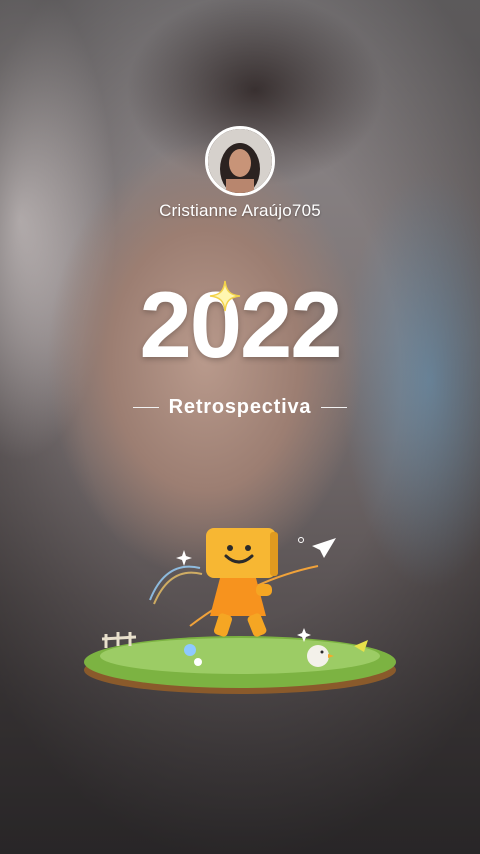 The width and height of the screenshot is (480, 854). Describe the element at coordinates (240, 656) in the screenshot. I see `island-grass-highlight` at that location.